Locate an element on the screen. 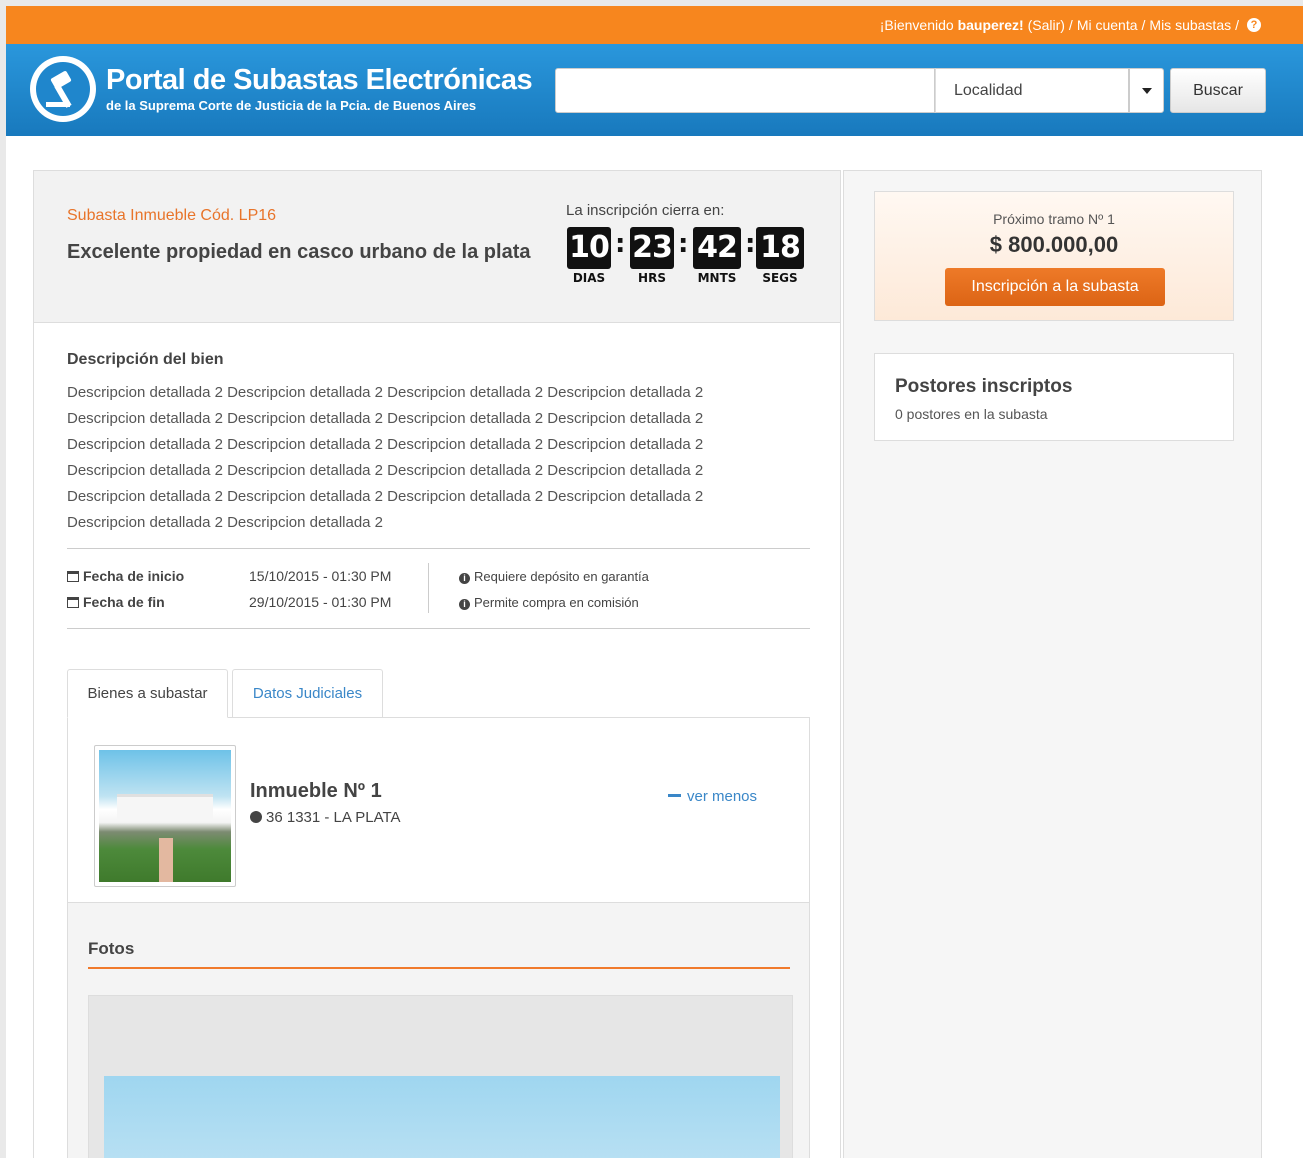  username-link: bauperez! is located at coordinates (991, 25).